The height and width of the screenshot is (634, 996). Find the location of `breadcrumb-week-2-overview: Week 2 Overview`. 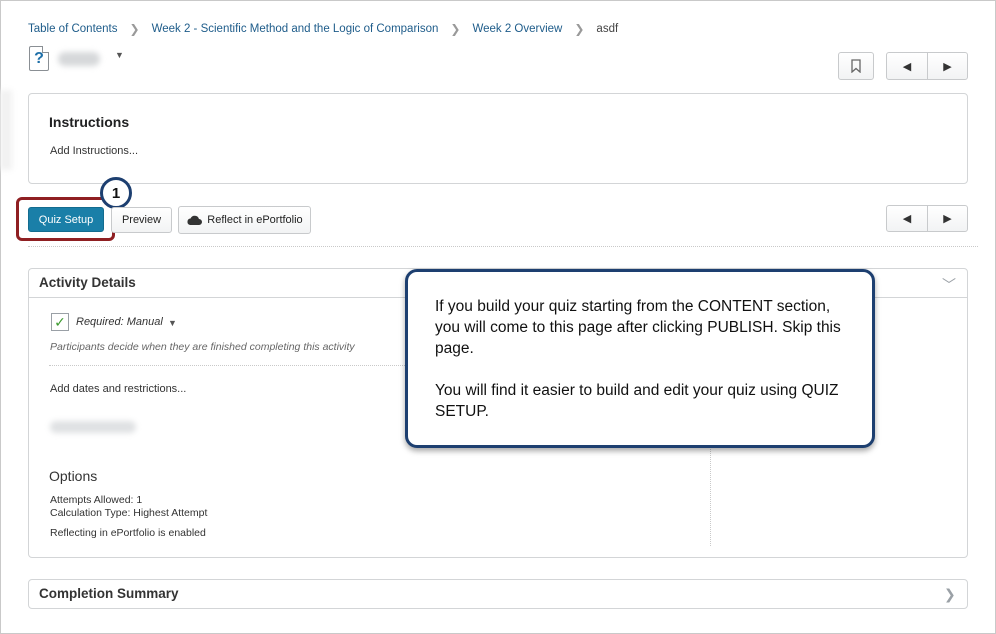

breadcrumb-week-2-overview: Week 2 Overview is located at coordinates (517, 29).